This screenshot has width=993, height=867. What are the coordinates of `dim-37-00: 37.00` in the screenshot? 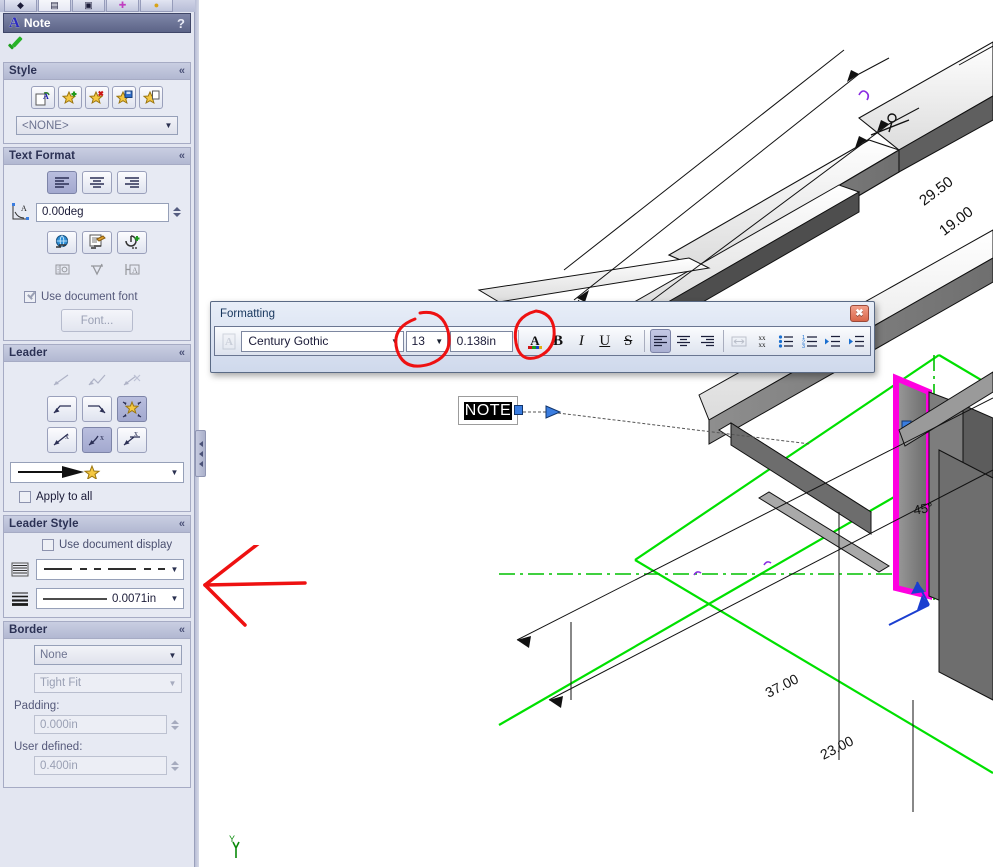 It's located at (781, 685).